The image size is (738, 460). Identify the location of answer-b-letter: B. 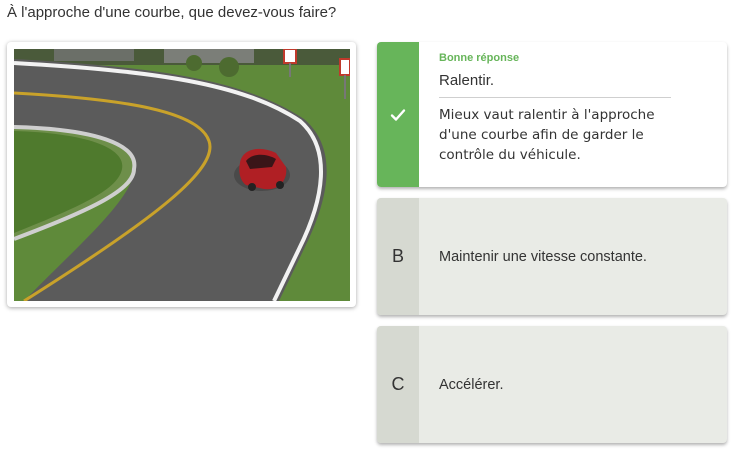
(398, 256).